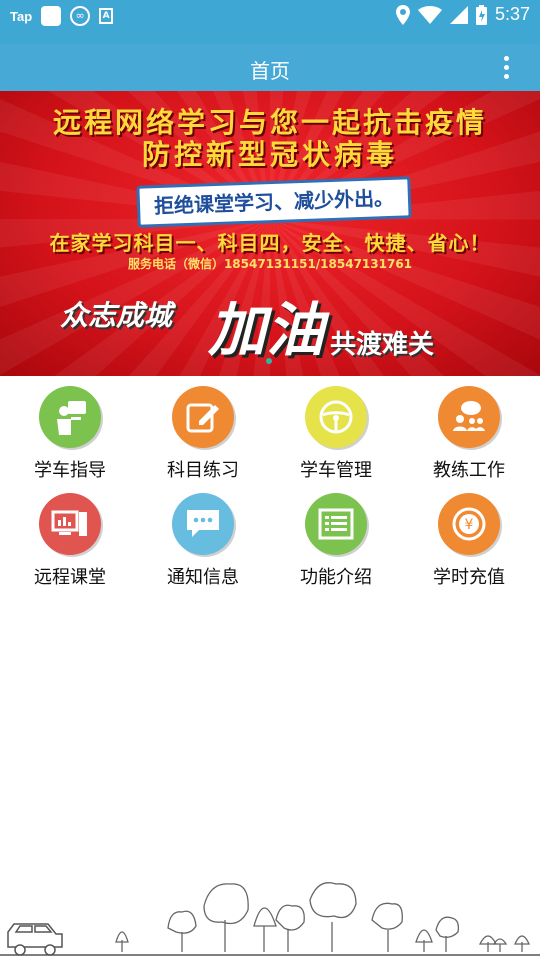  I want to click on app-bar: 首页, so click(270, 67).